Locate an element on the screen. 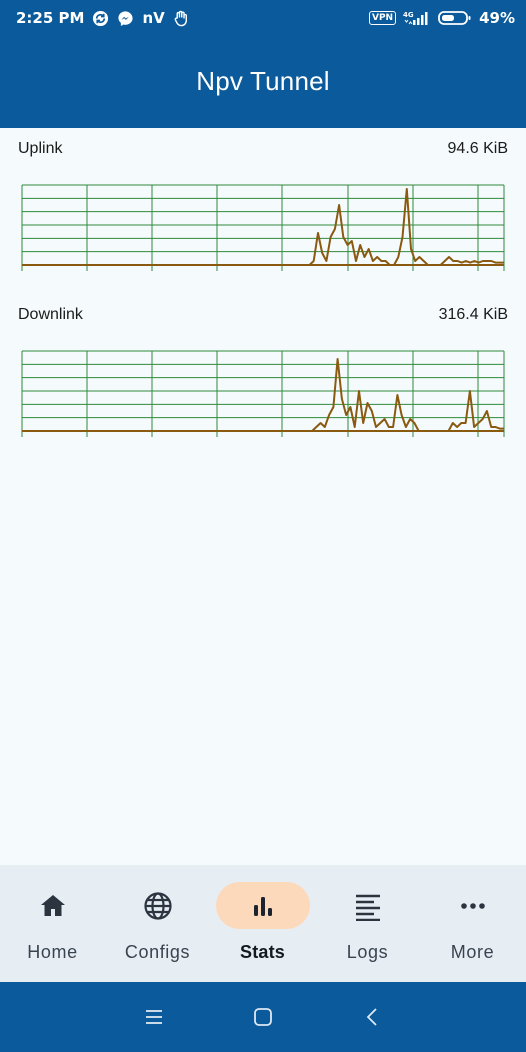 The height and width of the screenshot is (1052, 526). nav-label-configs: Configs is located at coordinates (157, 952).